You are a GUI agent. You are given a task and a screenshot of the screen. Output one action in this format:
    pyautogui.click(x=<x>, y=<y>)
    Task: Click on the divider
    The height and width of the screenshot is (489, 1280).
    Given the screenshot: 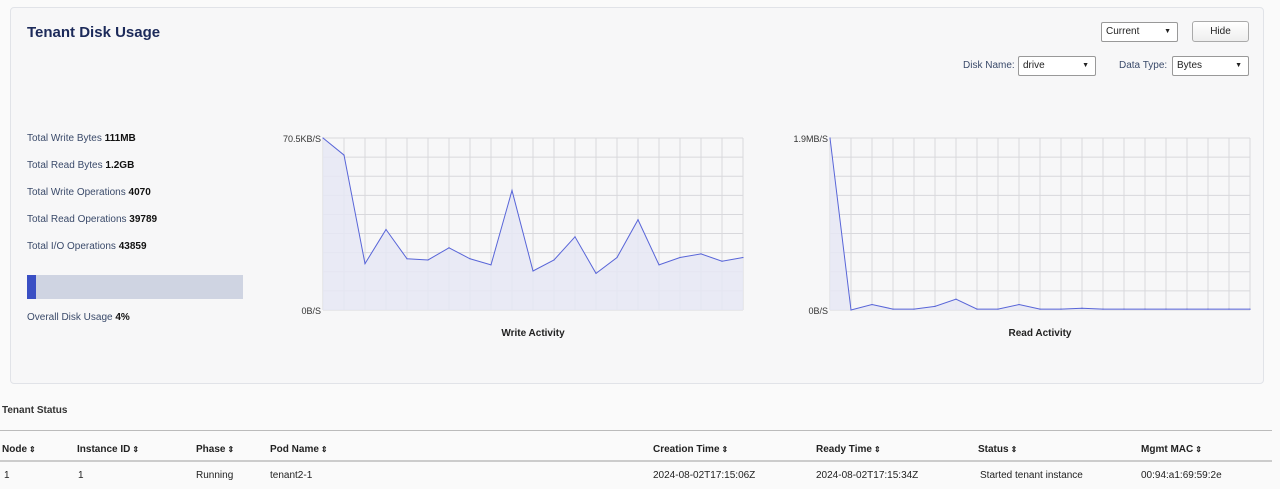 What is the action you would take?
    pyautogui.click(x=636, y=430)
    